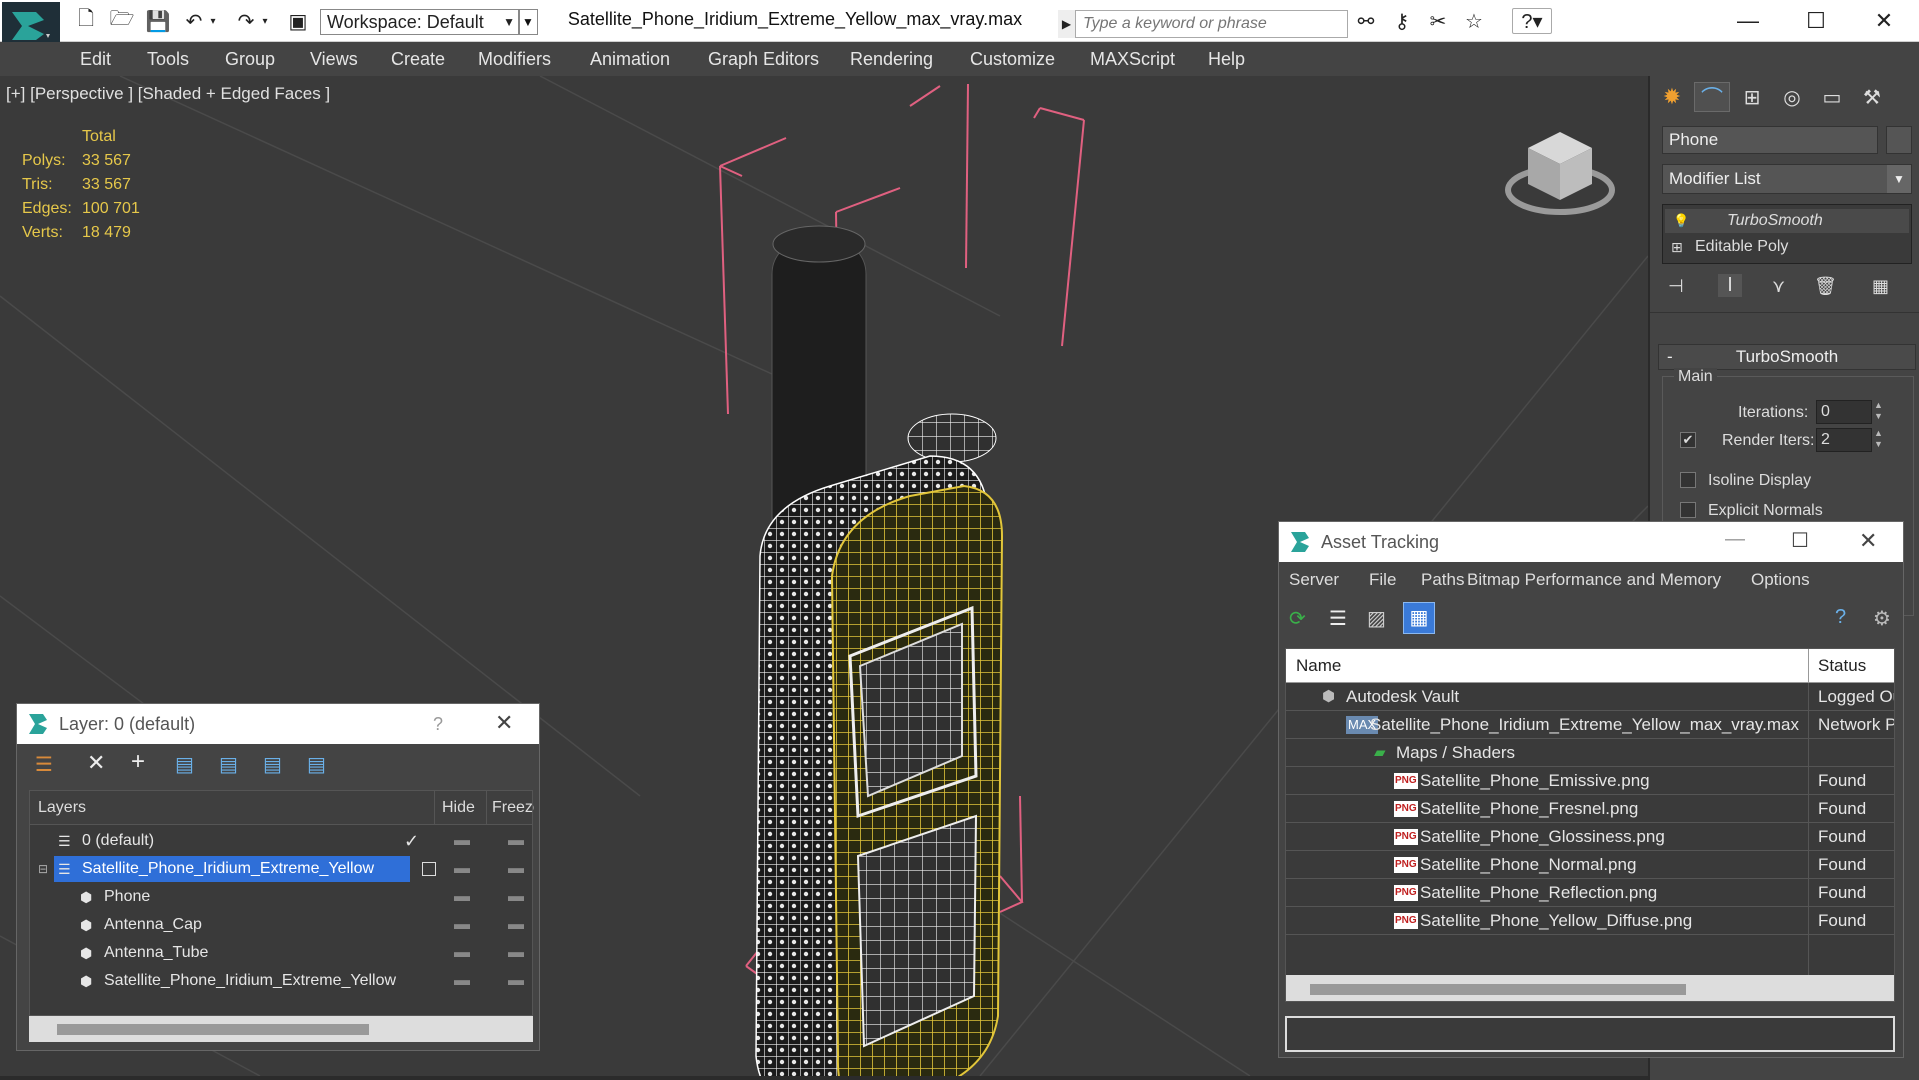 Image resolution: width=1919 pixels, height=1080 pixels. Describe the element at coordinates (418, 59) in the screenshot. I see `menu-create: Create` at that location.